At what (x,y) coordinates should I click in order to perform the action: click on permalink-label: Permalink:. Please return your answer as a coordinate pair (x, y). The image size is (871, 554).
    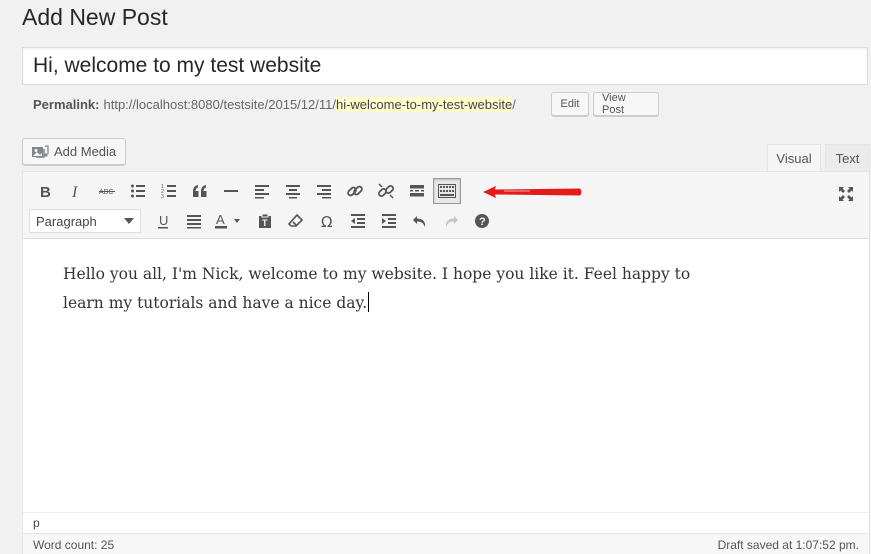
    Looking at the image, I should click on (66, 104).